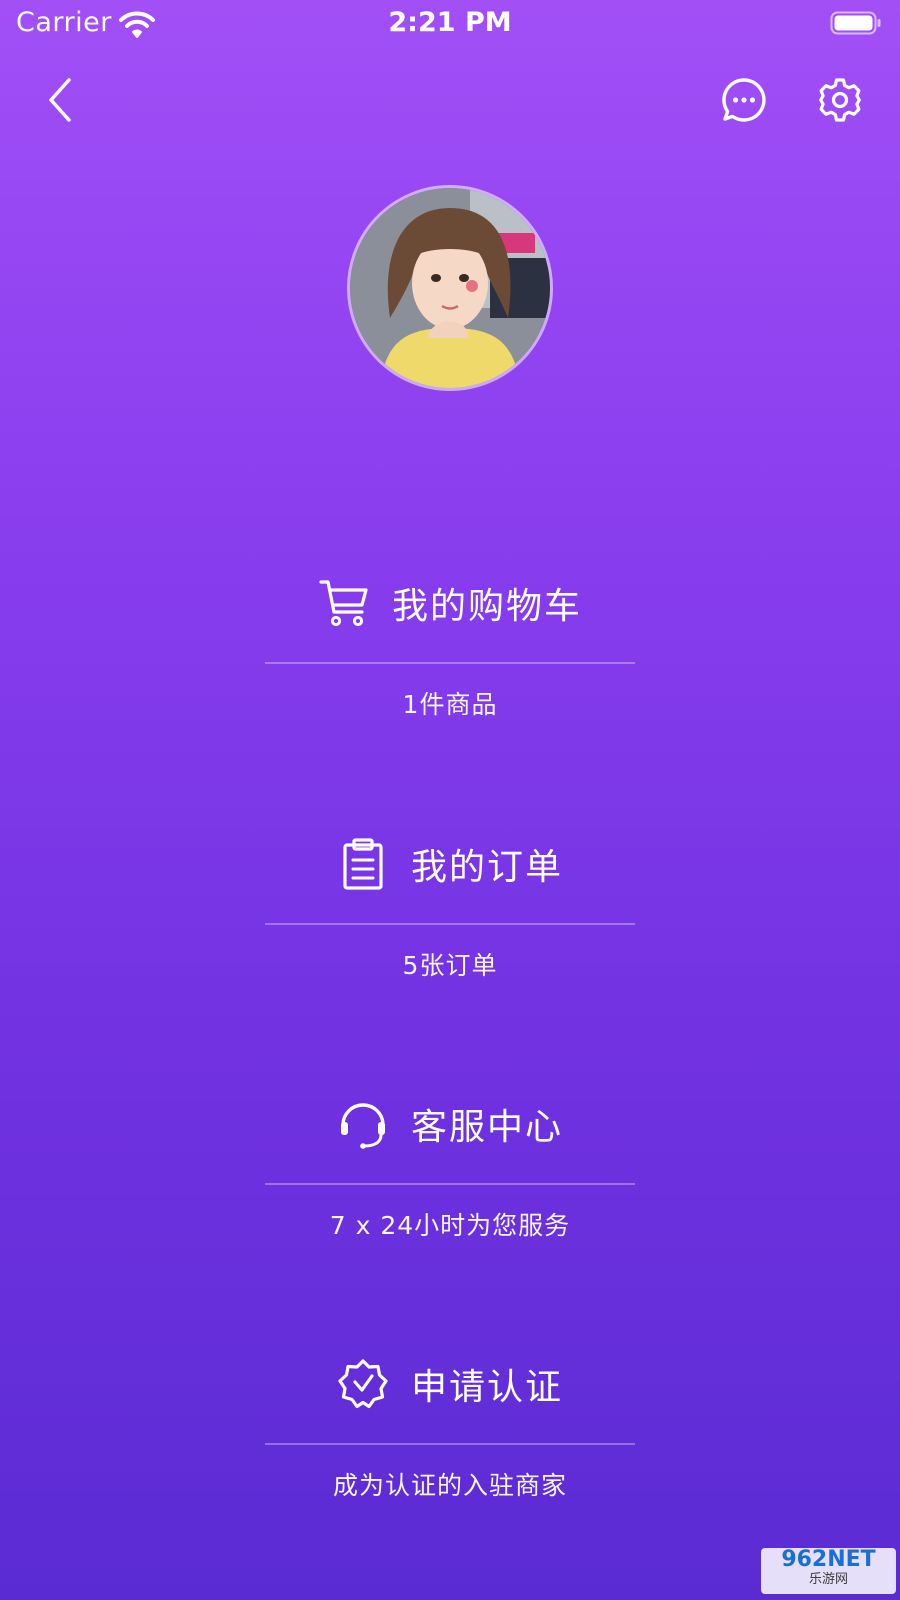 Image resolution: width=900 pixels, height=1600 pixels. I want to click on watermark-sub: 乐游网, so click(828, 1579).